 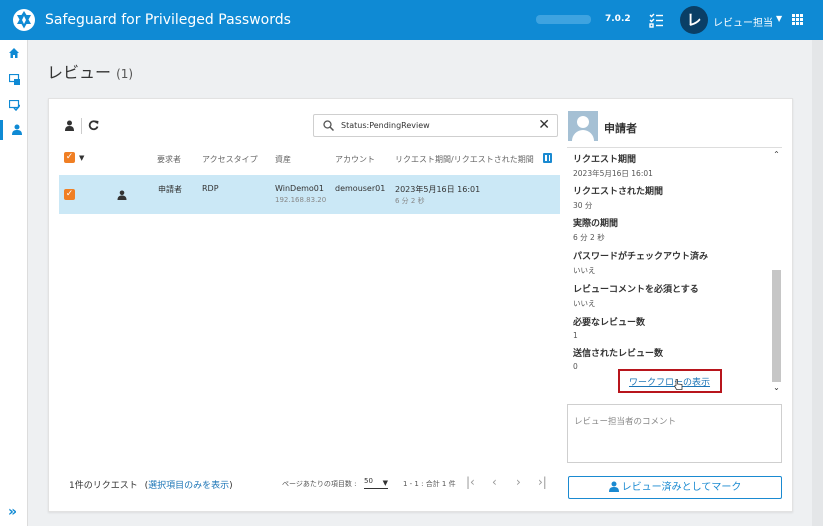 I want to click on reviewer-comment-field: レビュー担当者のコメント, so click(x=674, y=433).